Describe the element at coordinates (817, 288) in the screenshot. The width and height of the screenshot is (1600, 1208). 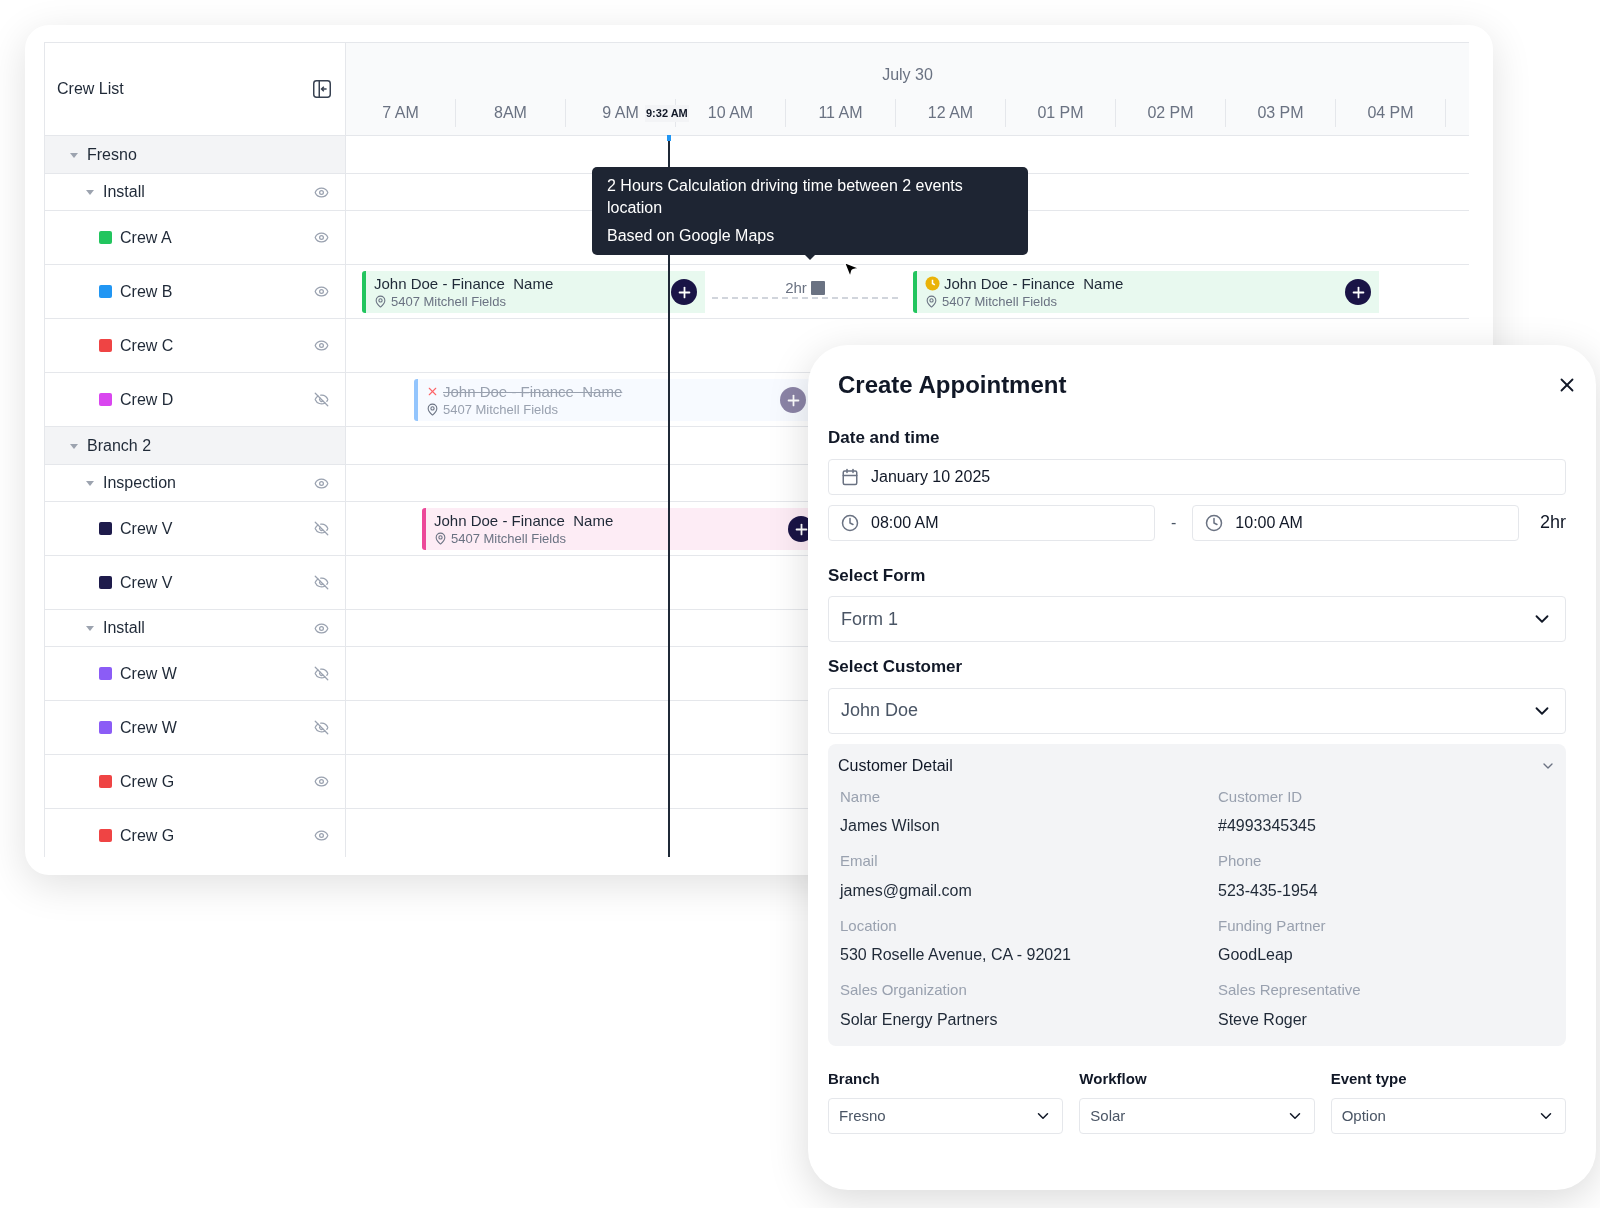
I see `square-icon` at that location.